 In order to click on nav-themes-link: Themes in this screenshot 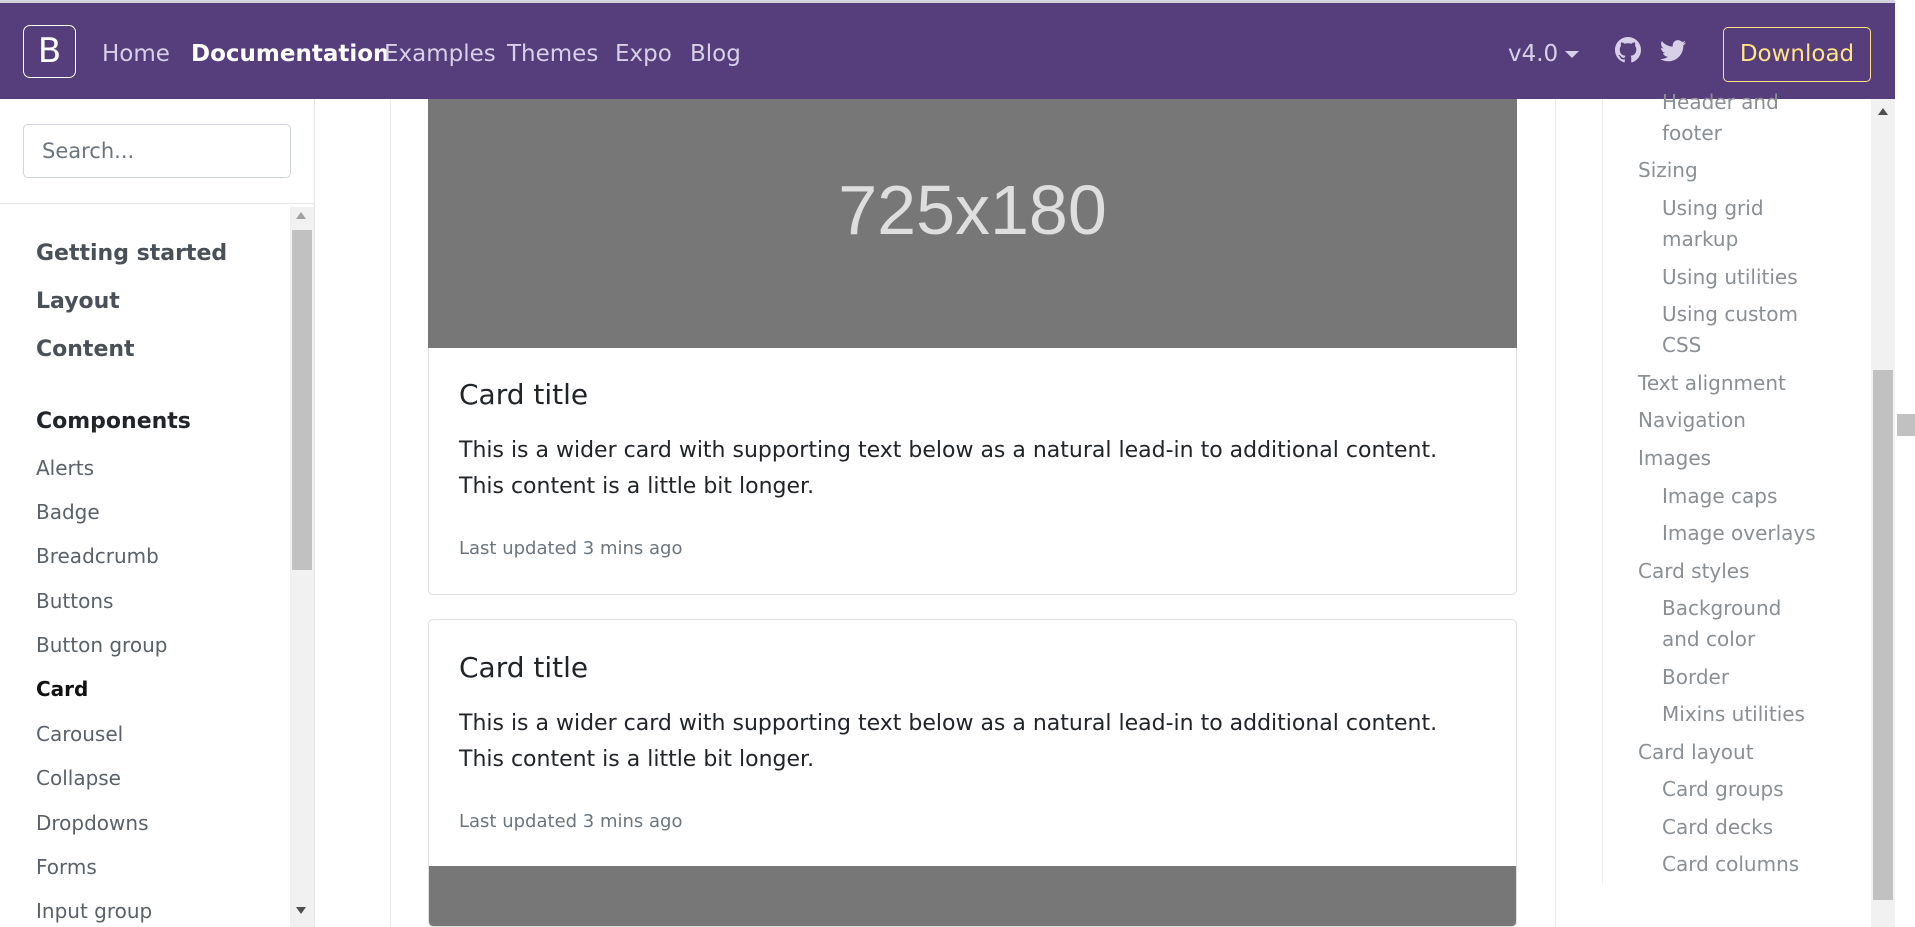, I will do `click(552, 54)`.